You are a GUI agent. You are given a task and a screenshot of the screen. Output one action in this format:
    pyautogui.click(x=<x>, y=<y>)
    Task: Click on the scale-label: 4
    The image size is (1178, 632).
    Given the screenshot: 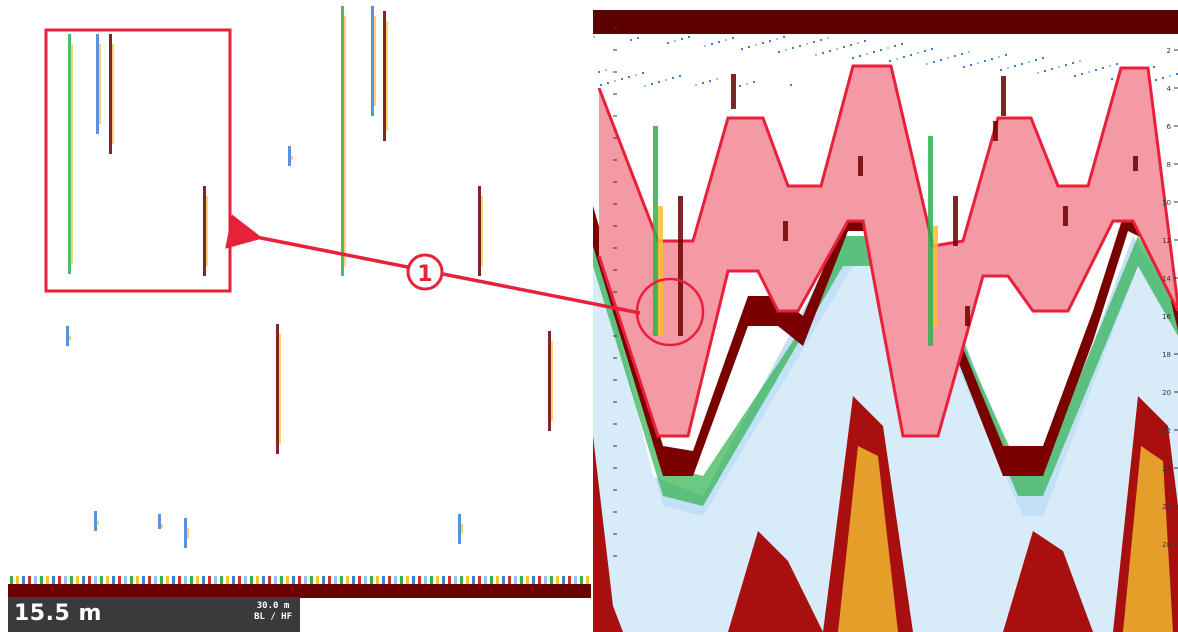 What is the action you would take?
    pyautogui.click(x=1169, y=89)
    